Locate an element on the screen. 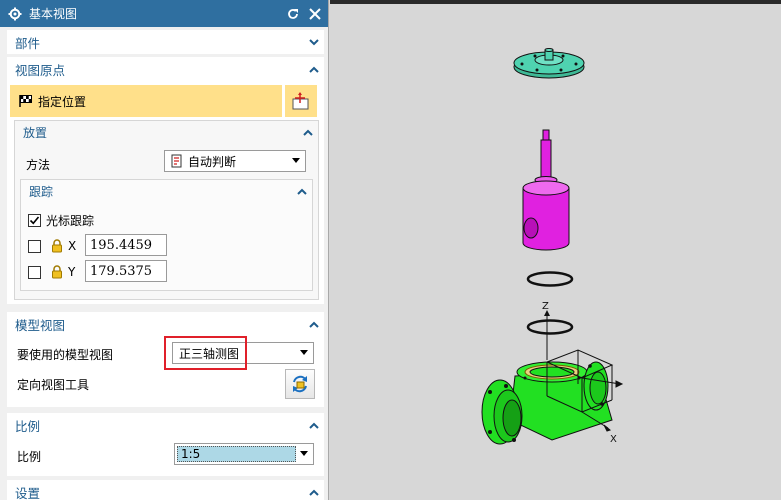 This screenshot has width=781, height=500. cursor-tracking-checkbox is located at coordinates (34, 220).